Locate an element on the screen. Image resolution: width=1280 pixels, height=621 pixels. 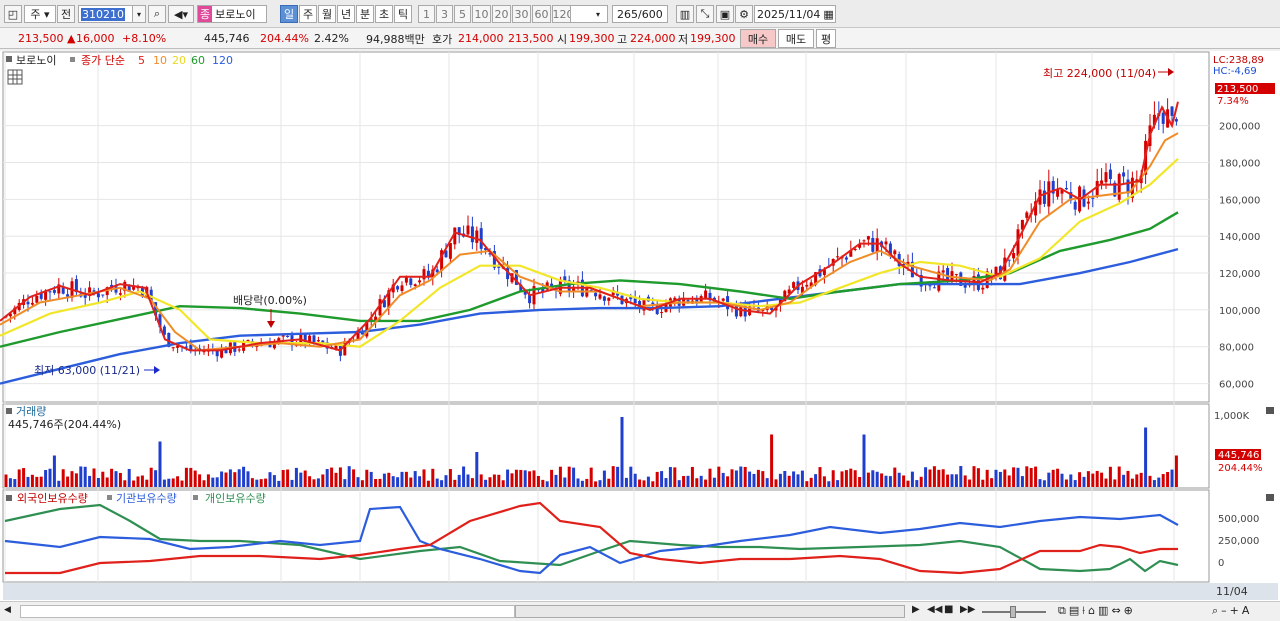
scroll-left-icon: ◀ is located at coordinates (7, 610).